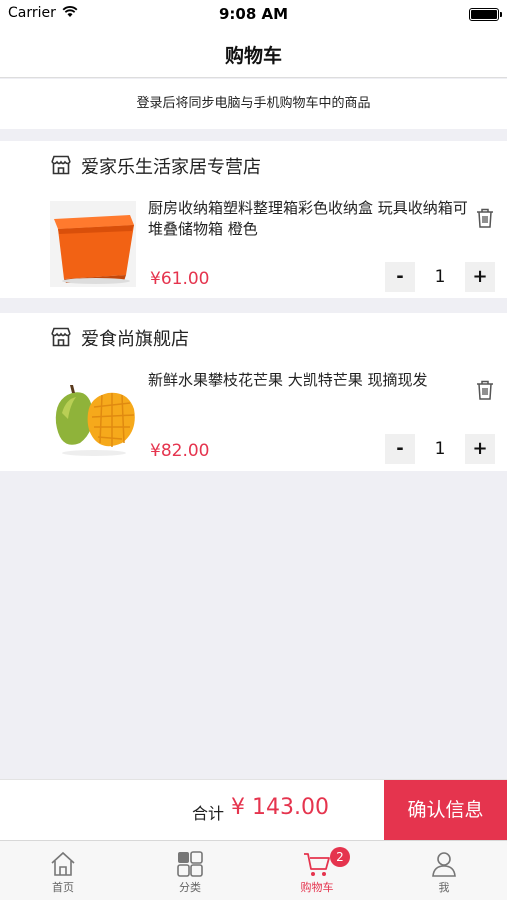 The height and width of the screenshot is (900, 507). I want to click on cart-count-badge: 2, so click(340, 857).